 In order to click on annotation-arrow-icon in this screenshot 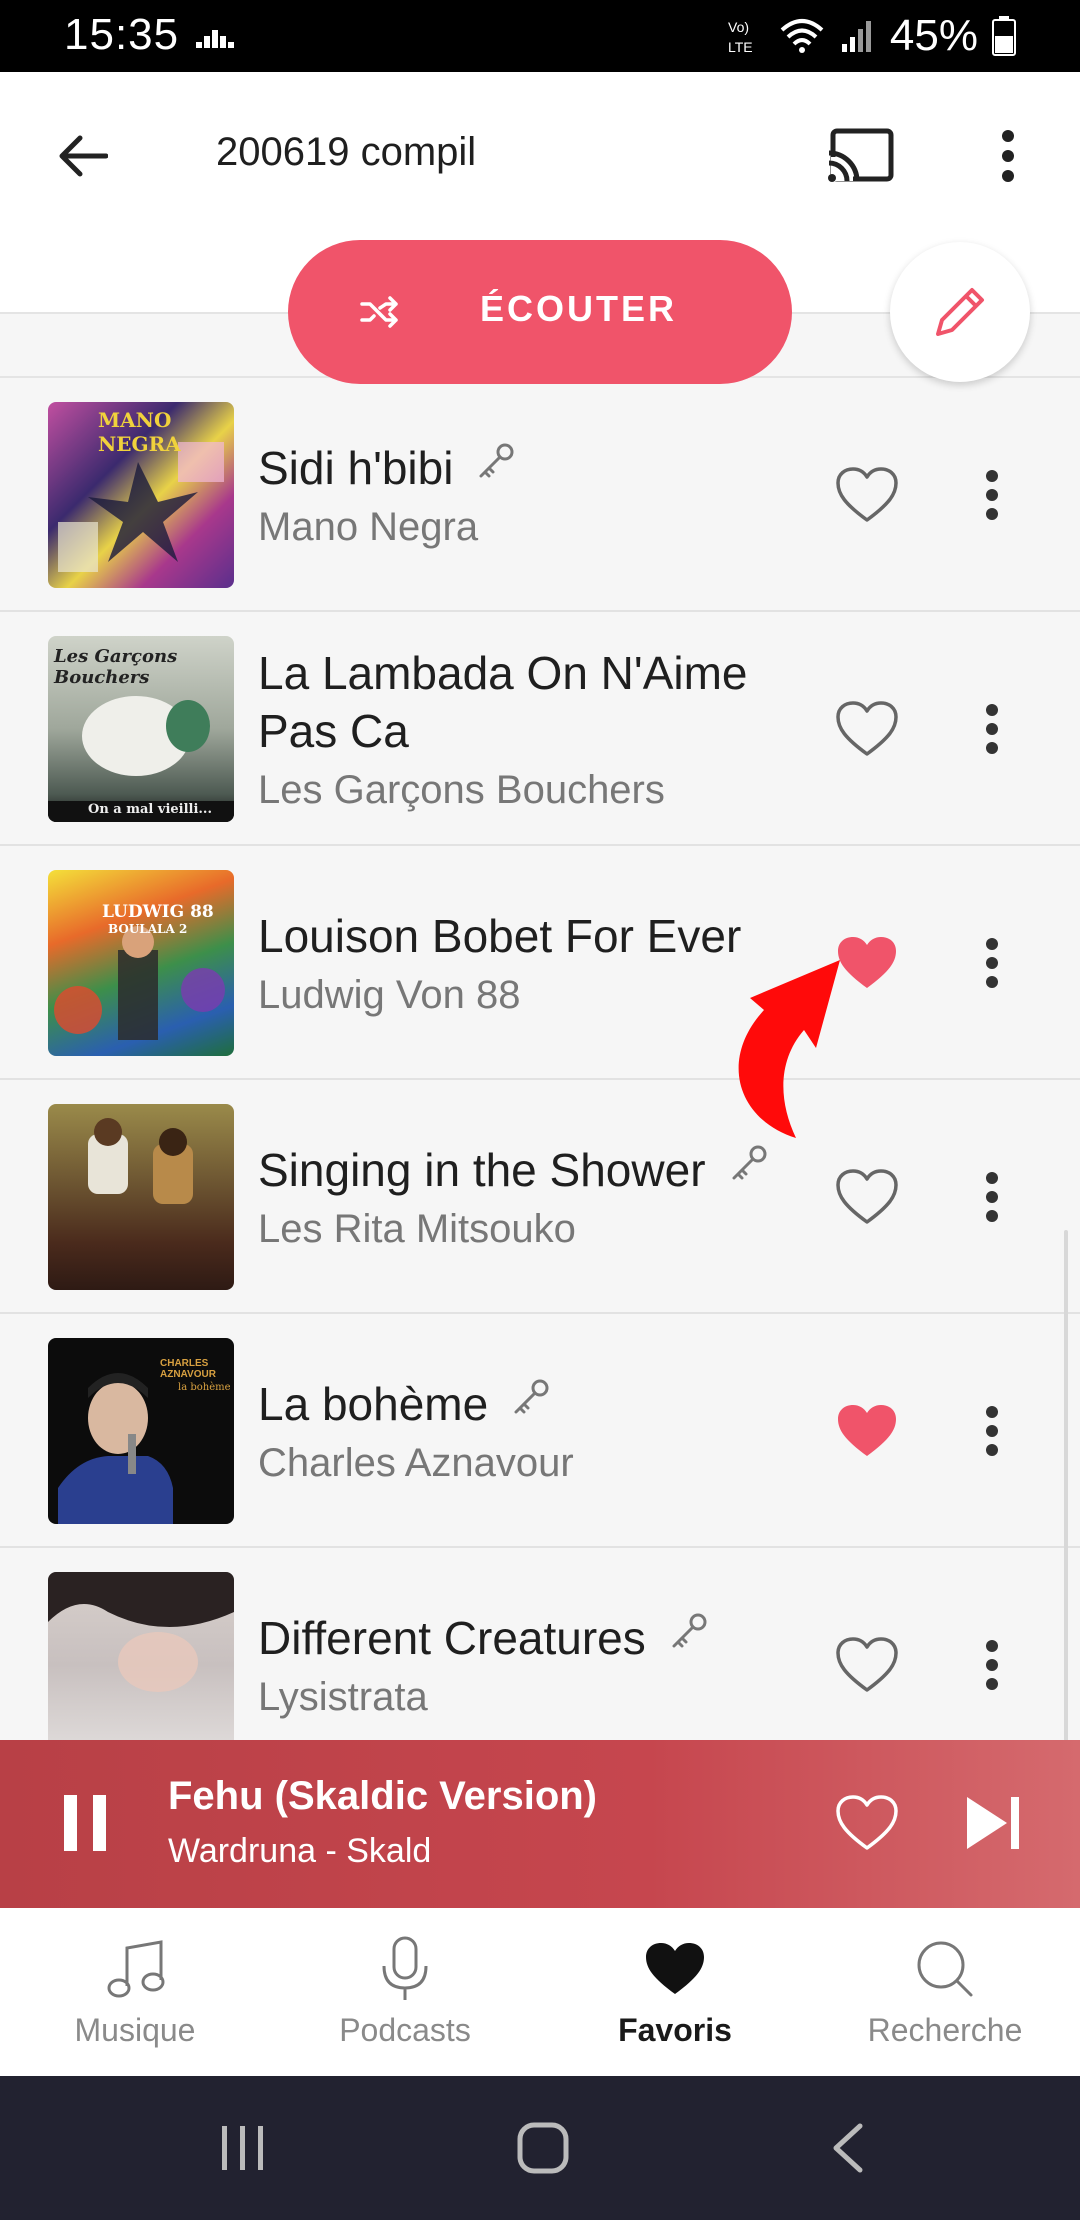, I will do `click(789, 1049)`.